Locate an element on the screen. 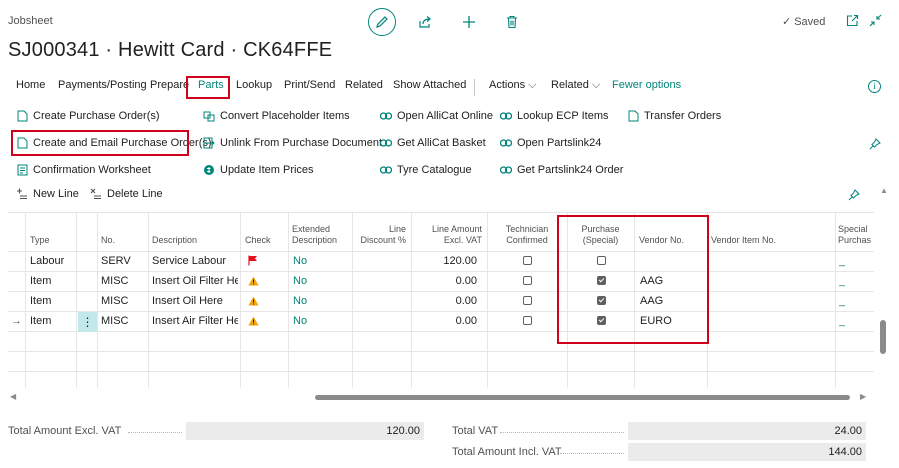 The height and width of the screenshot is (468, 899). open-allicat-online-button: Open AlliCat Online is located at coordinates (436, 116).